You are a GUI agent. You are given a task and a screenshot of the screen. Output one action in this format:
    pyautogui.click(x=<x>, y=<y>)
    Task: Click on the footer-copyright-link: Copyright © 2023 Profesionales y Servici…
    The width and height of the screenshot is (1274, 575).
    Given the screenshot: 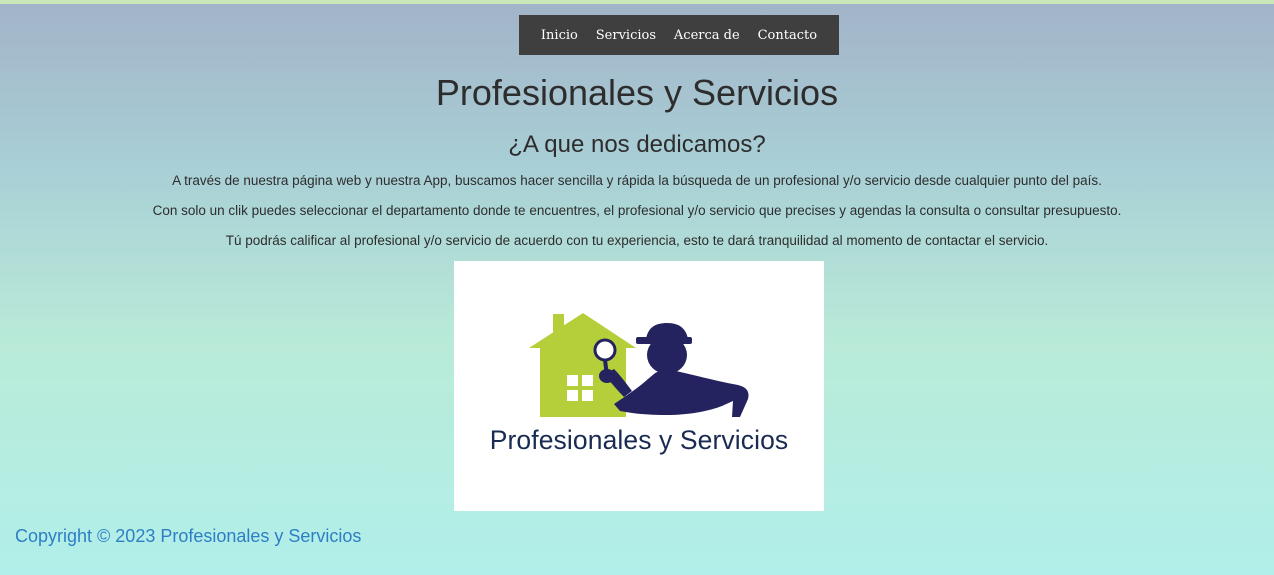 What is the action you would take?
    pyautogui.click(x=188, y=536)
    